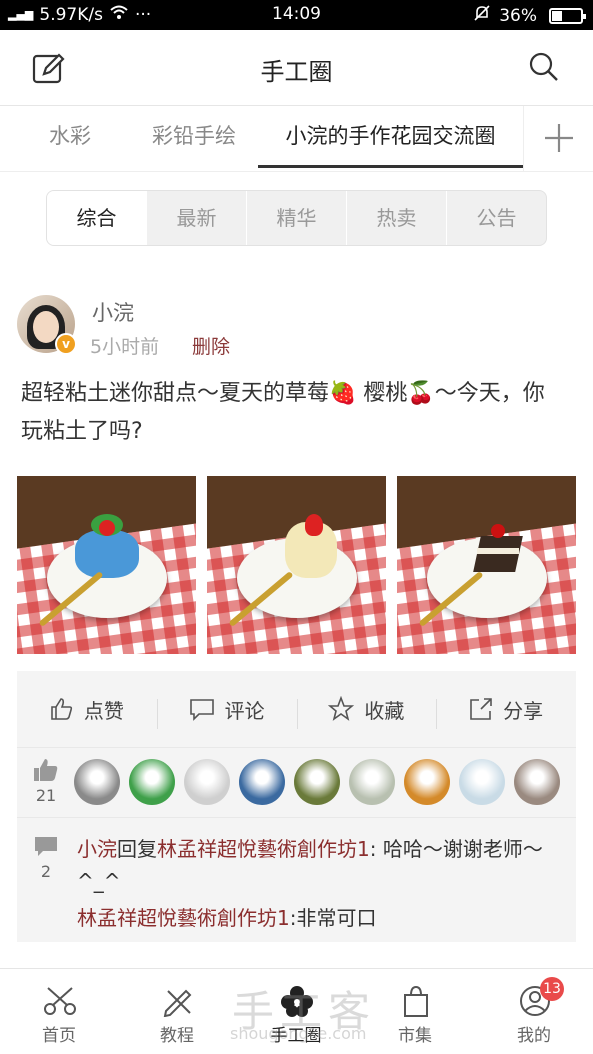 The image size is (593, 1054). What do you see at coordinates (552, 989) in the screenshot?
I see `notification-badge: 13` at bounding box center [552, 989].